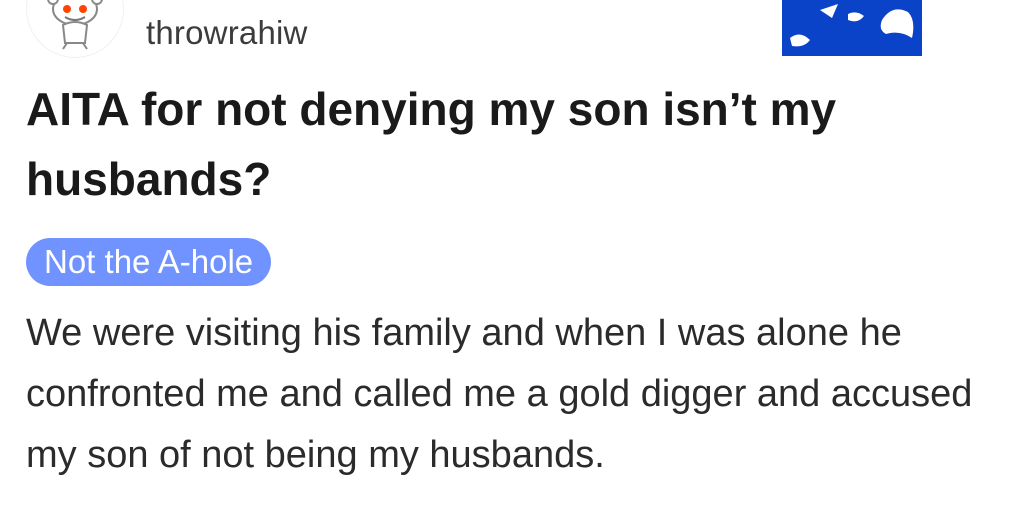 This screenshot has width=1018, height=521. What do you see at coordinates (75, 25) in the screenshot?
I see `reddit-snoo-avatar-icon` at bounding box center [75, 25].